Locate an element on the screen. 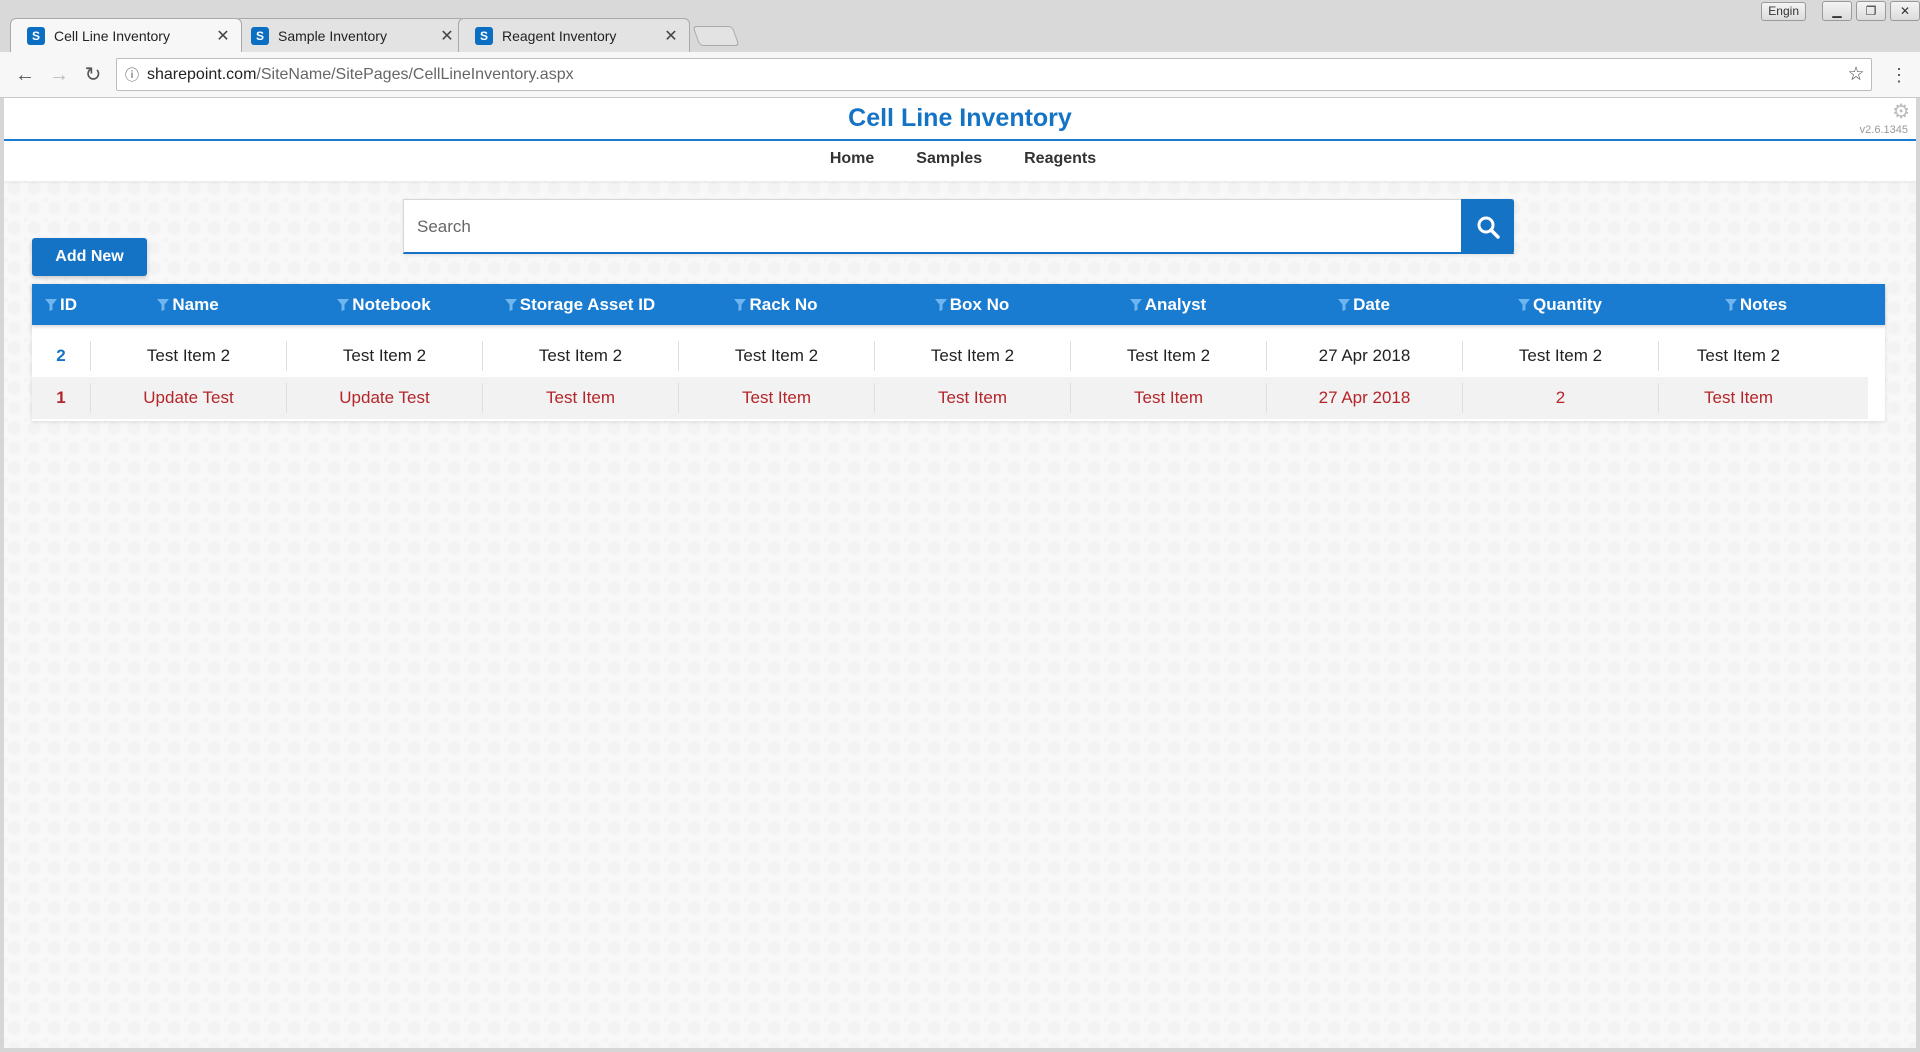  column-header-box-no: Box No is located at coordinates (972, 305).